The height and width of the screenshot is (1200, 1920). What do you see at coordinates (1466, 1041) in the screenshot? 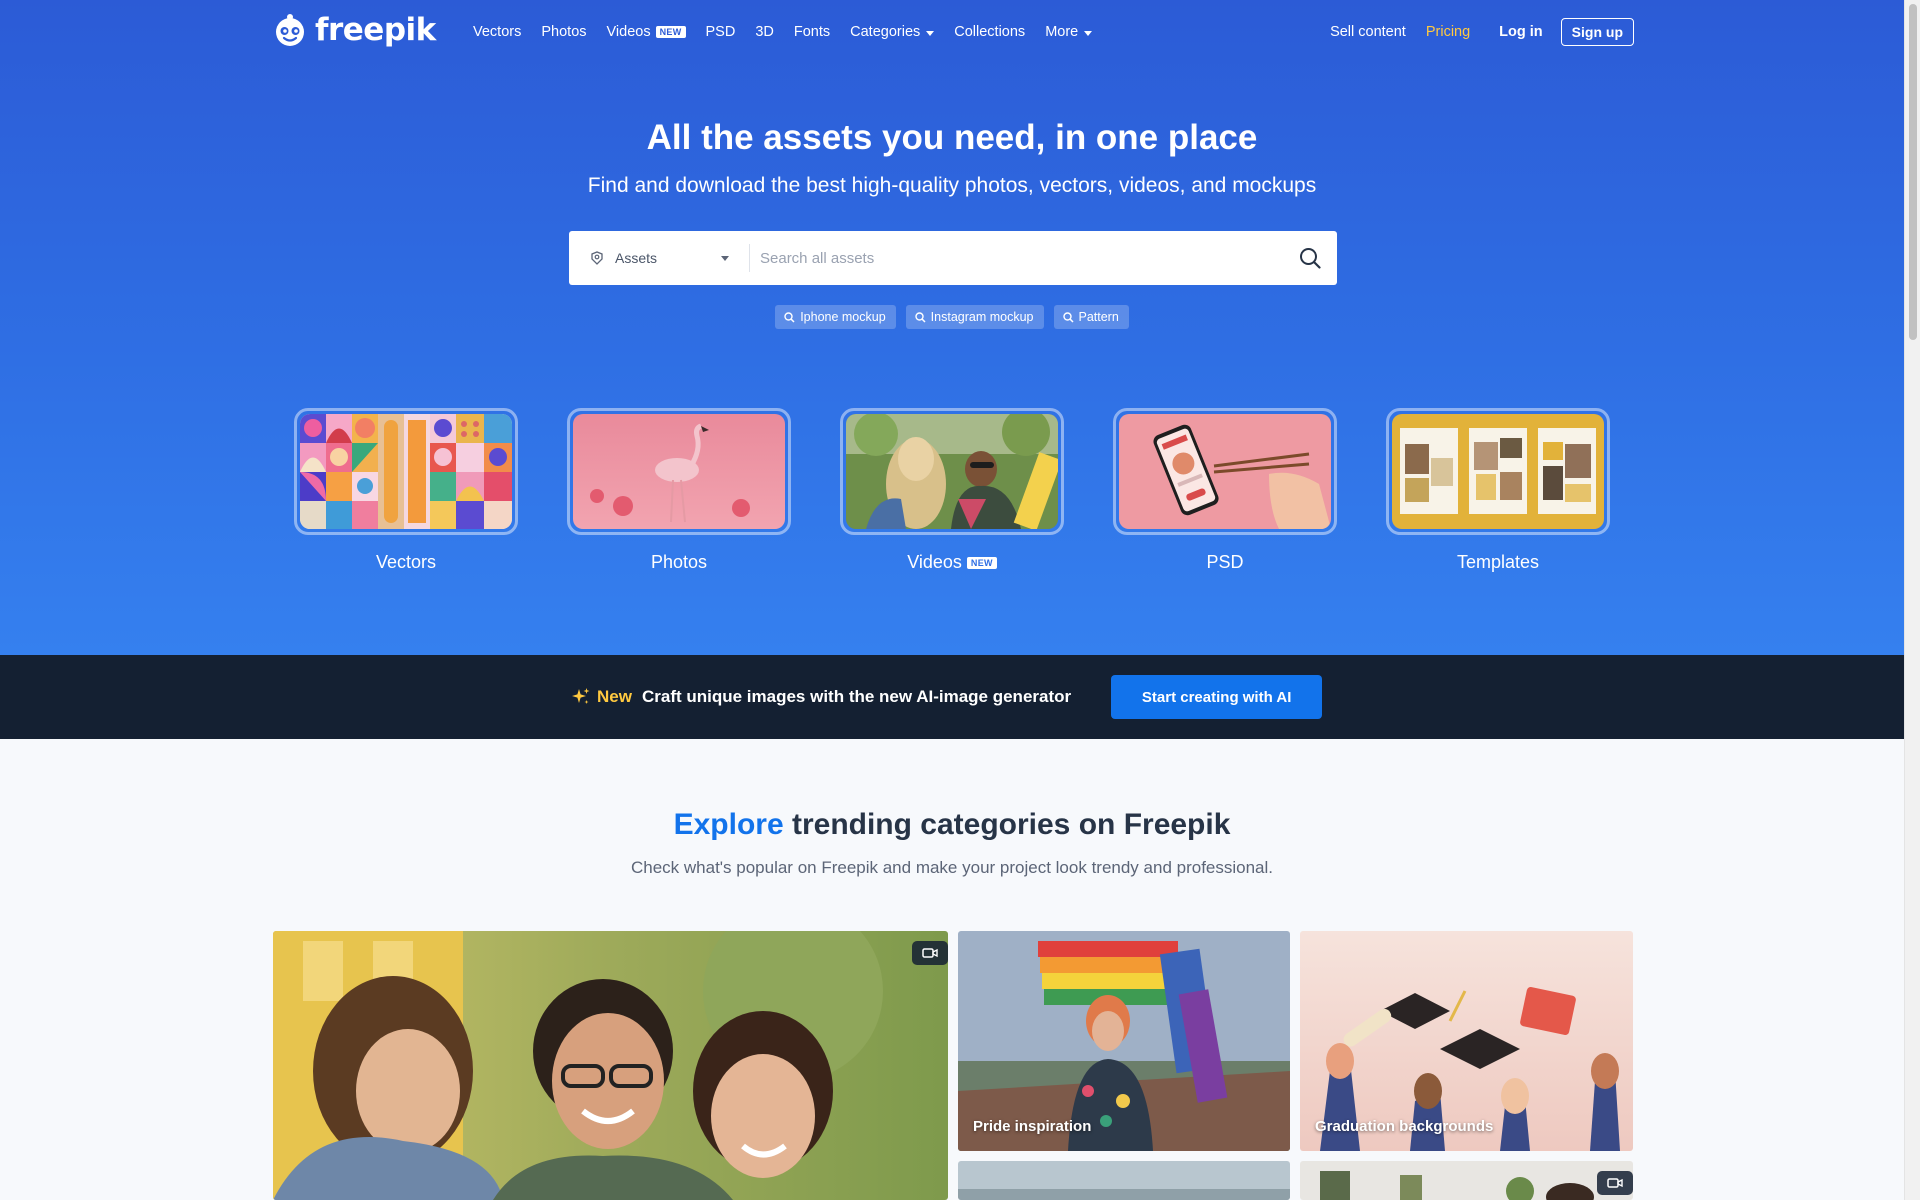
I see `trending-tile-graduation: Graduation backgrounds` at bounding box center [1466, 1041].